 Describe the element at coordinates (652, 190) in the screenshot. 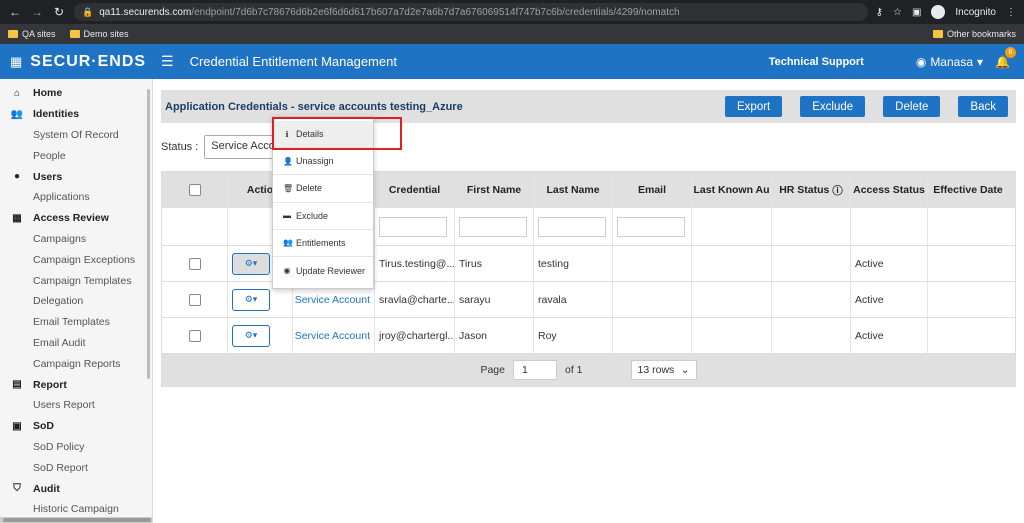

I see `column-email: Email` at that location.